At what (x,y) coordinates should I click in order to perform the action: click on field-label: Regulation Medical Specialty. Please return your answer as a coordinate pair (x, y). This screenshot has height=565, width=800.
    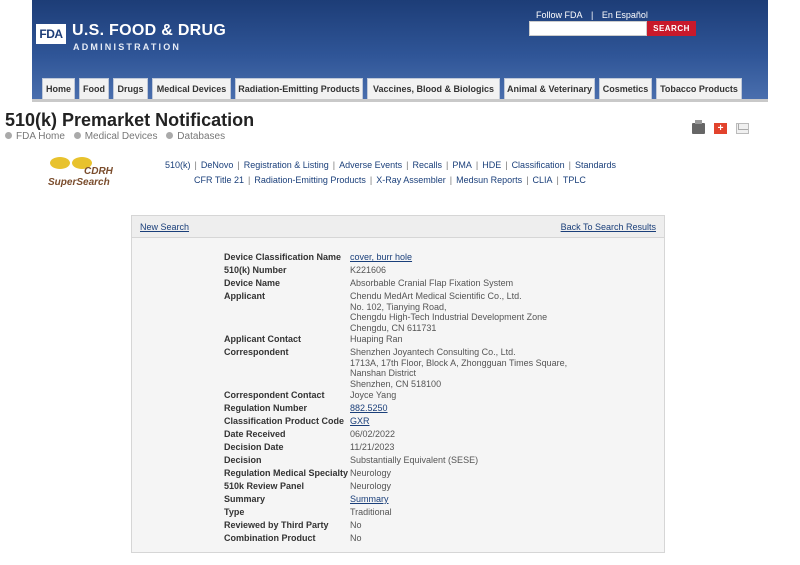
    Looking at the image, I should click on (286, 473).